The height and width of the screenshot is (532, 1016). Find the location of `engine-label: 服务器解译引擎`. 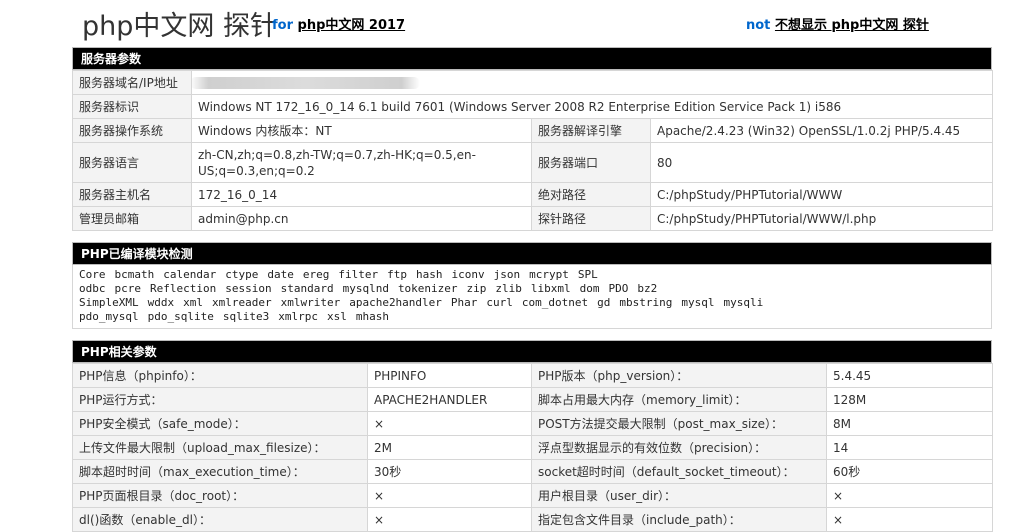

engine-label: 服务器解译引擎 is located at coordinates (591, 130).